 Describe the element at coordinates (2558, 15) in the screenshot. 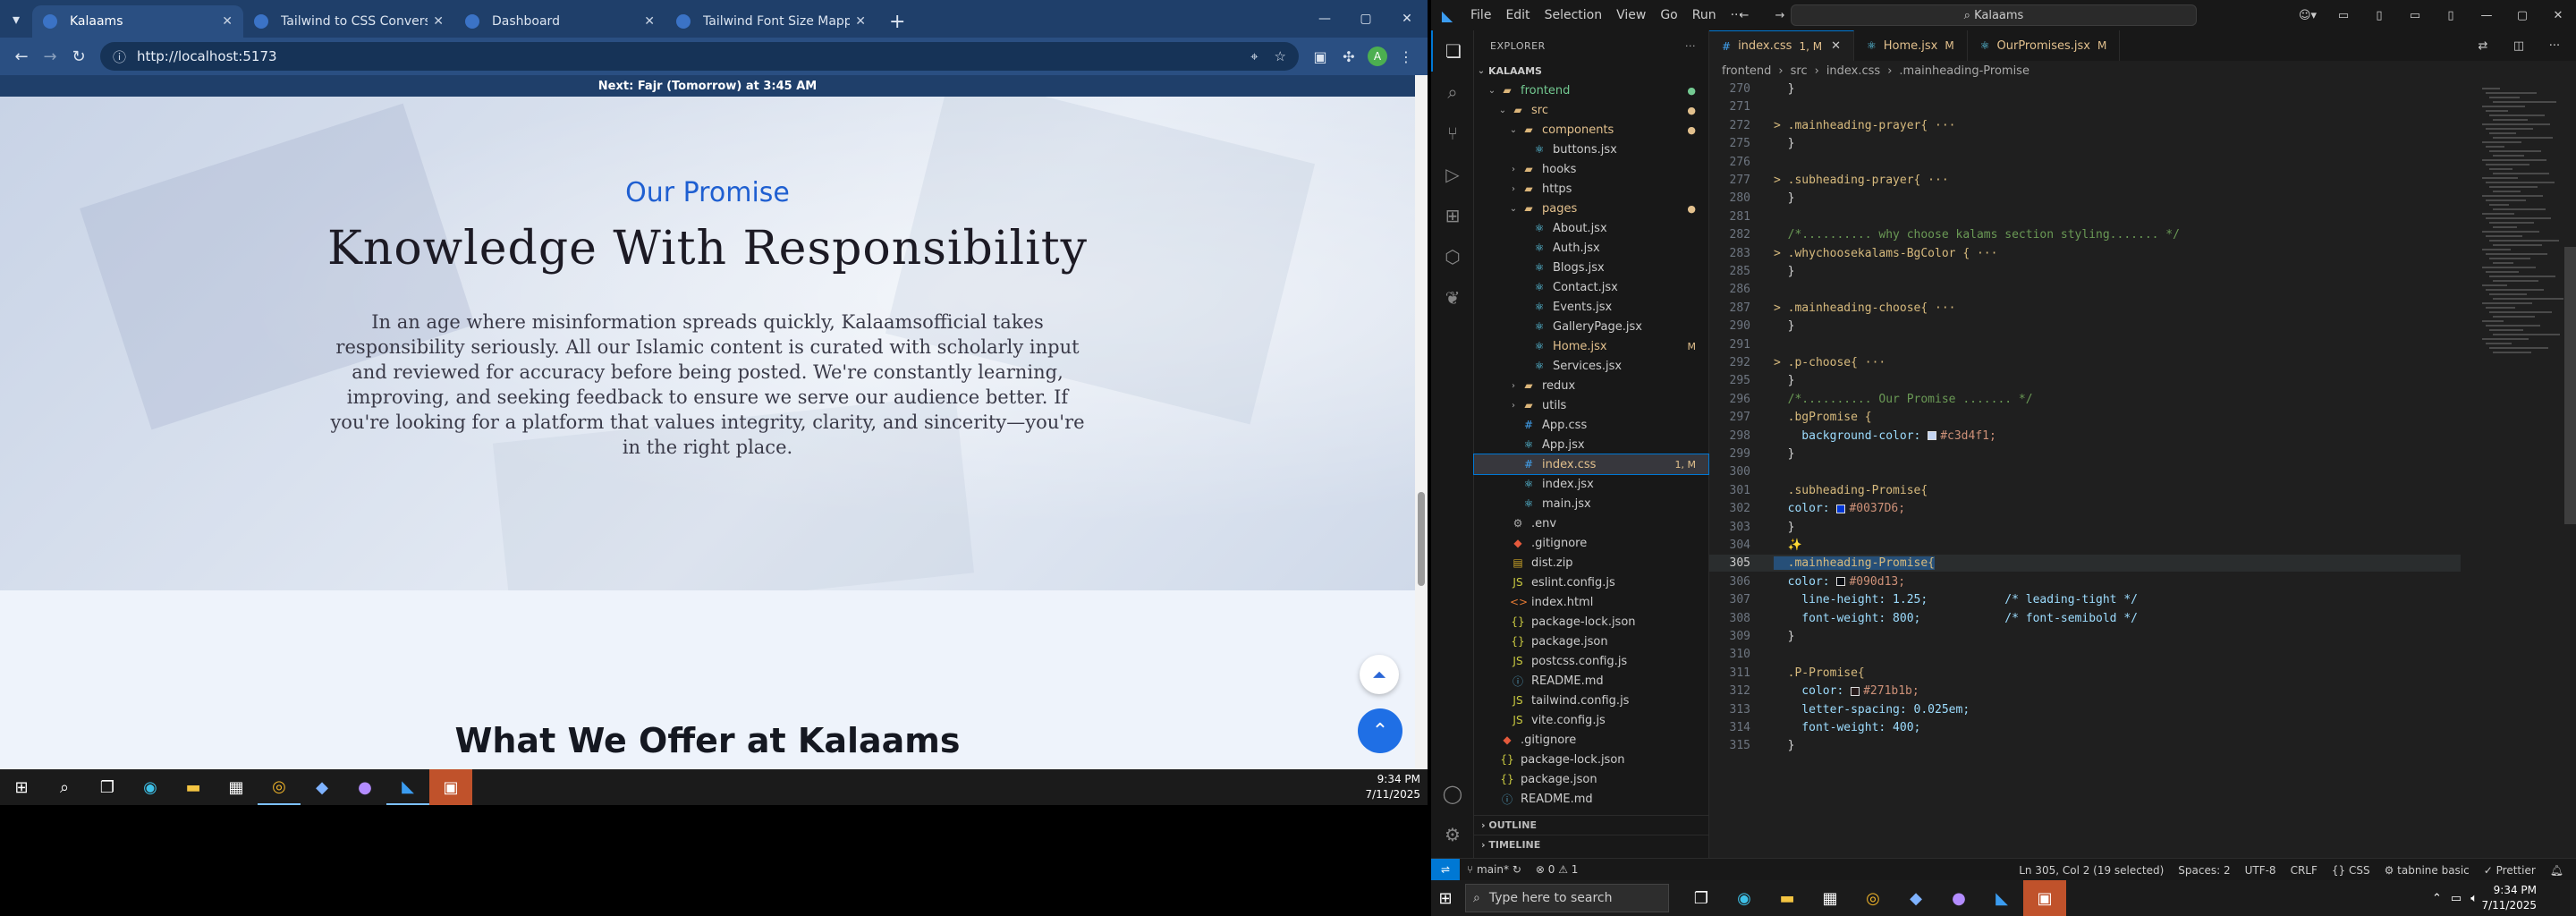

I see `close-icon: ✕` at that location.